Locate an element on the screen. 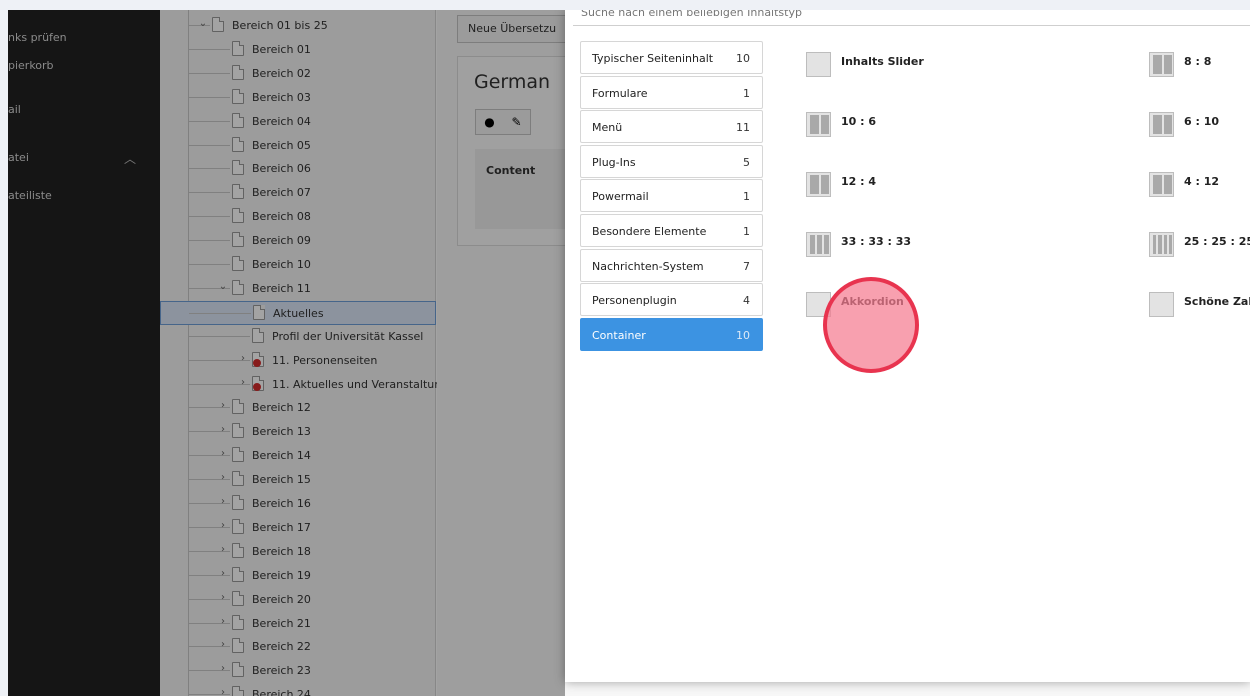 The height and width of the screenshot is (696, 1250). tab-menue: Menü 11 is located at coordinates (671, 127).